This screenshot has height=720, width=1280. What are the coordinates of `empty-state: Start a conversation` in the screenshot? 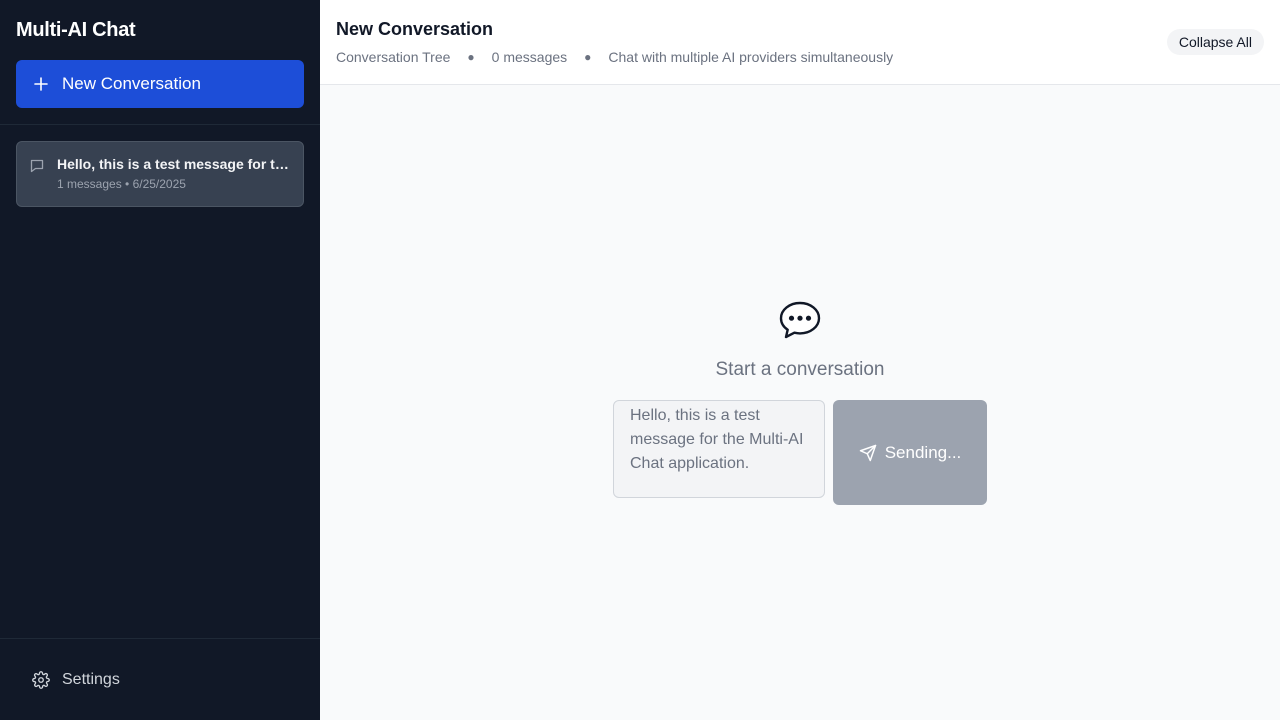 It's located at (800, 341).